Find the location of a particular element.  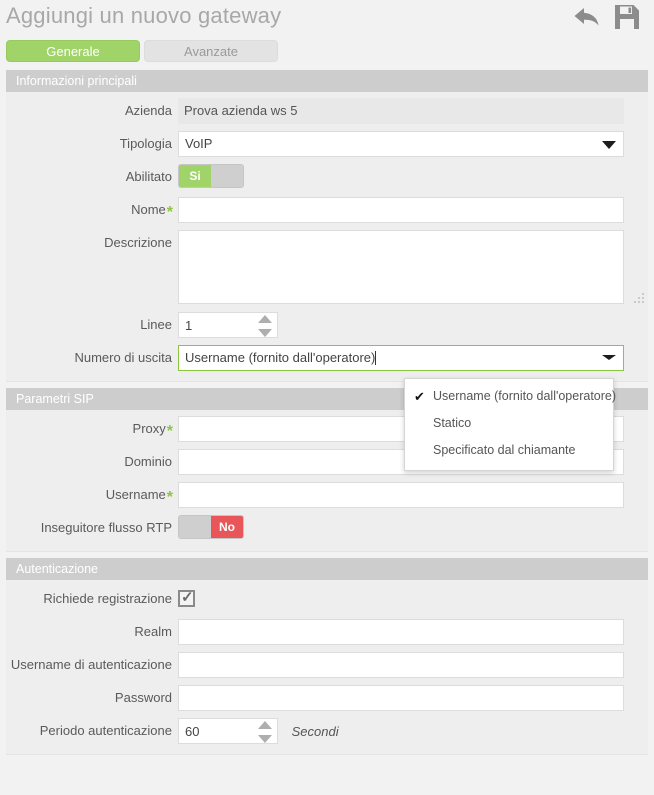

username-input is located at coordinates (401, 495).